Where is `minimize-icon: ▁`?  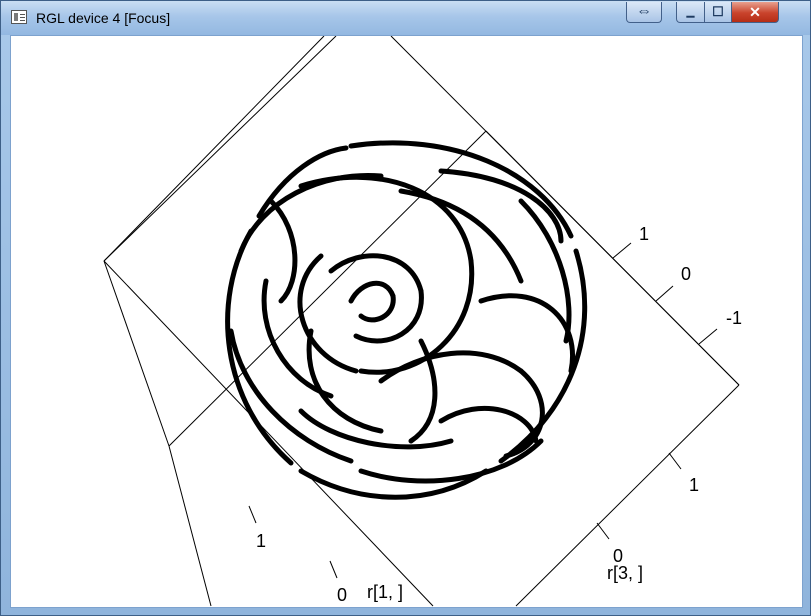 minimize-icon: ▁ is located at coordinates (690, 12).